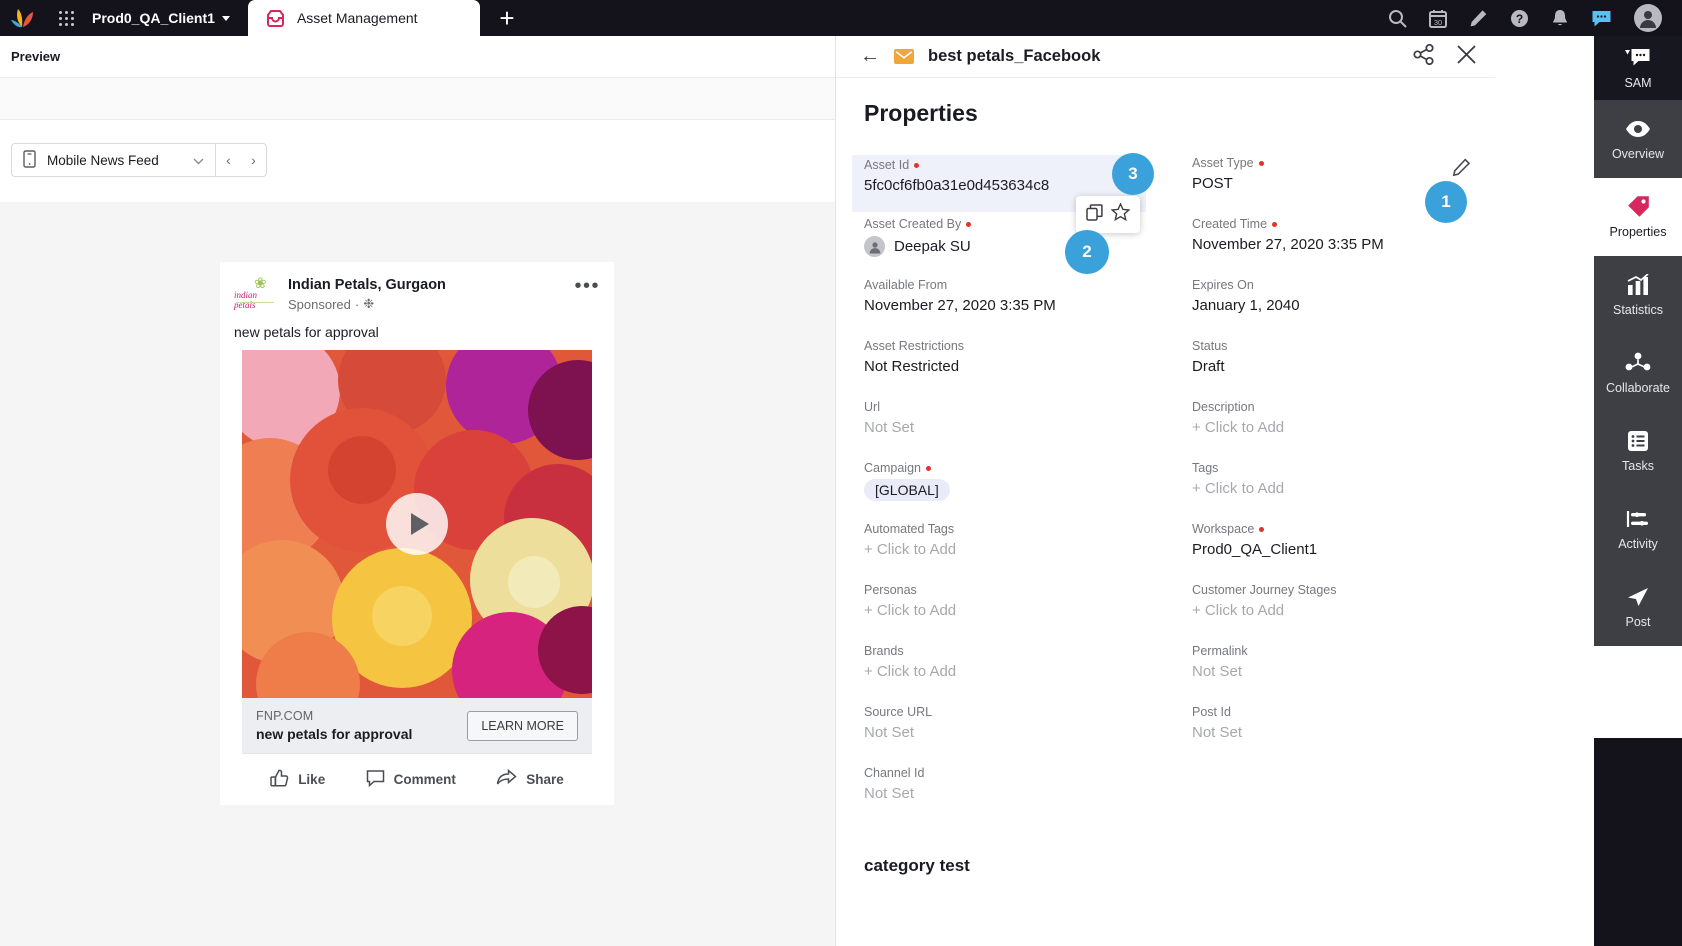  Describe the element at coordinates (507, 18) in the screenshot. I see `new-tab-button: +` at that location.